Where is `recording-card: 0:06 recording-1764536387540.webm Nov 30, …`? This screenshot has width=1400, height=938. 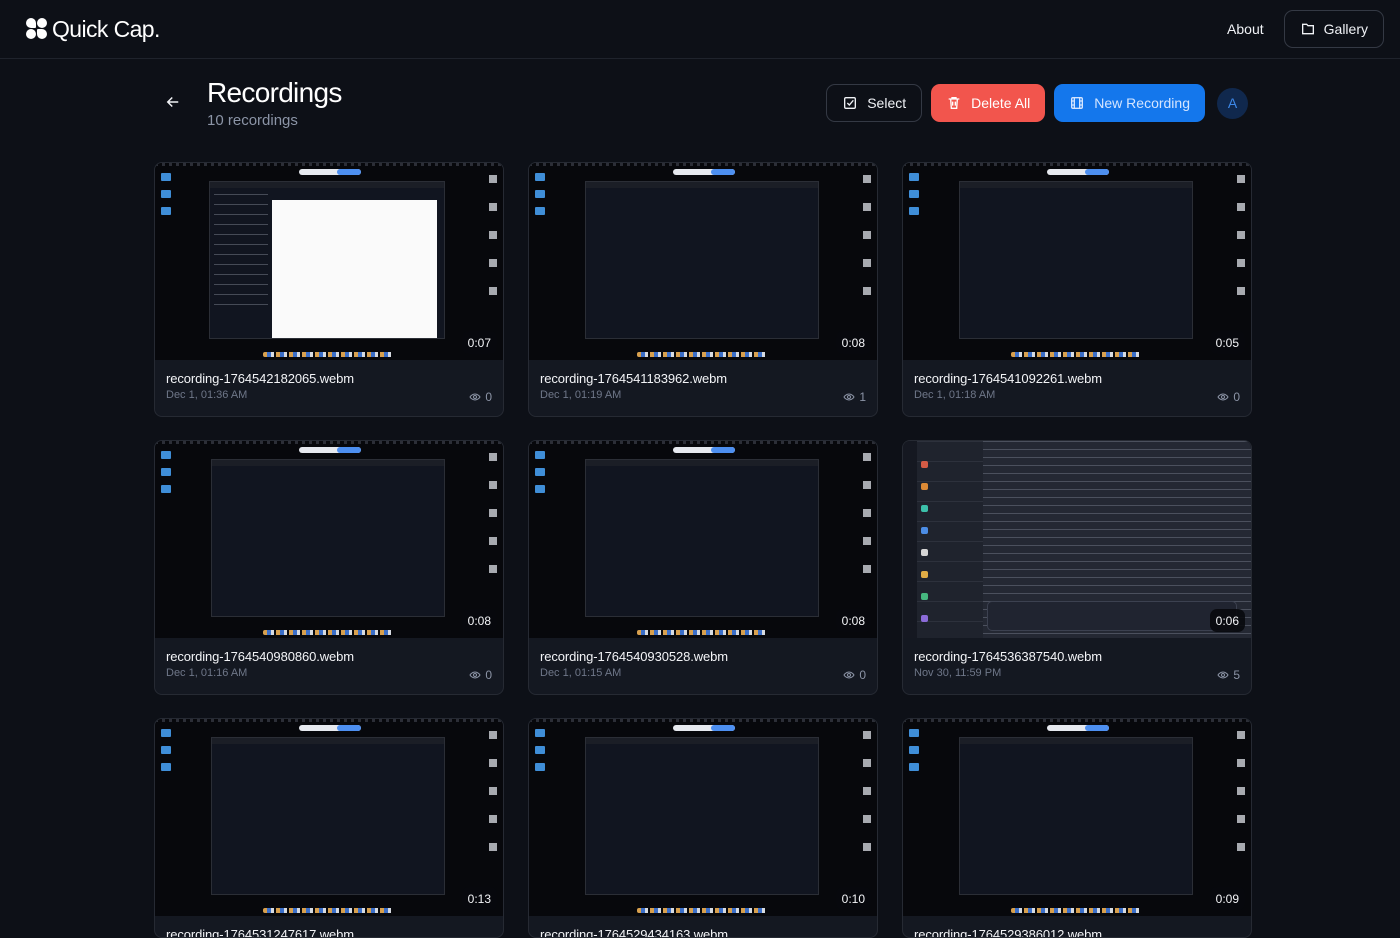
recording-card: 0:06 recording-1764536387540.webm Nov 30, … is located at coordinates (1077, 567).